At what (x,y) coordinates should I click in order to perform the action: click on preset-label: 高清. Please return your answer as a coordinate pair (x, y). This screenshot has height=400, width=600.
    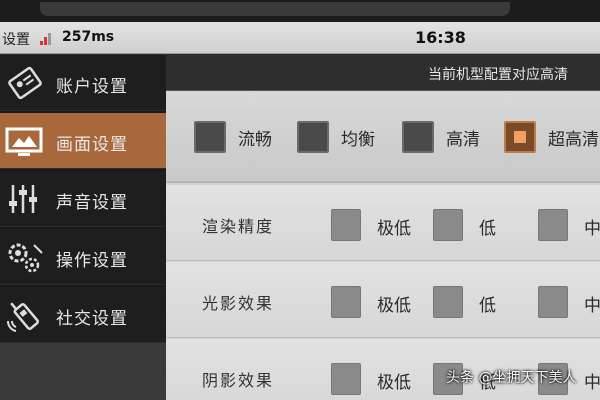
    Looking at the image, I should click on (463, 140).